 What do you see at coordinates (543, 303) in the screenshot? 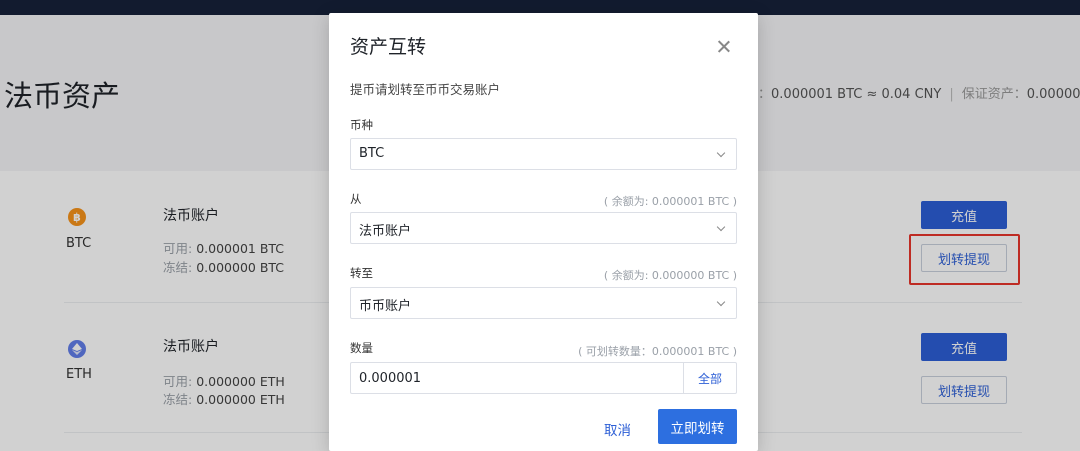
I see `to-account-select: 币币账户` at bounding box center [543, 303].